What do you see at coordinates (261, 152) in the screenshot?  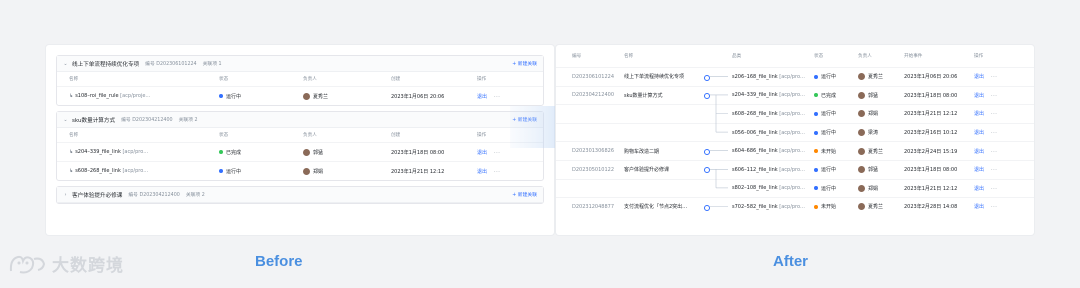 I see `status-badge: 已完成` at bounding box center [261, 152].